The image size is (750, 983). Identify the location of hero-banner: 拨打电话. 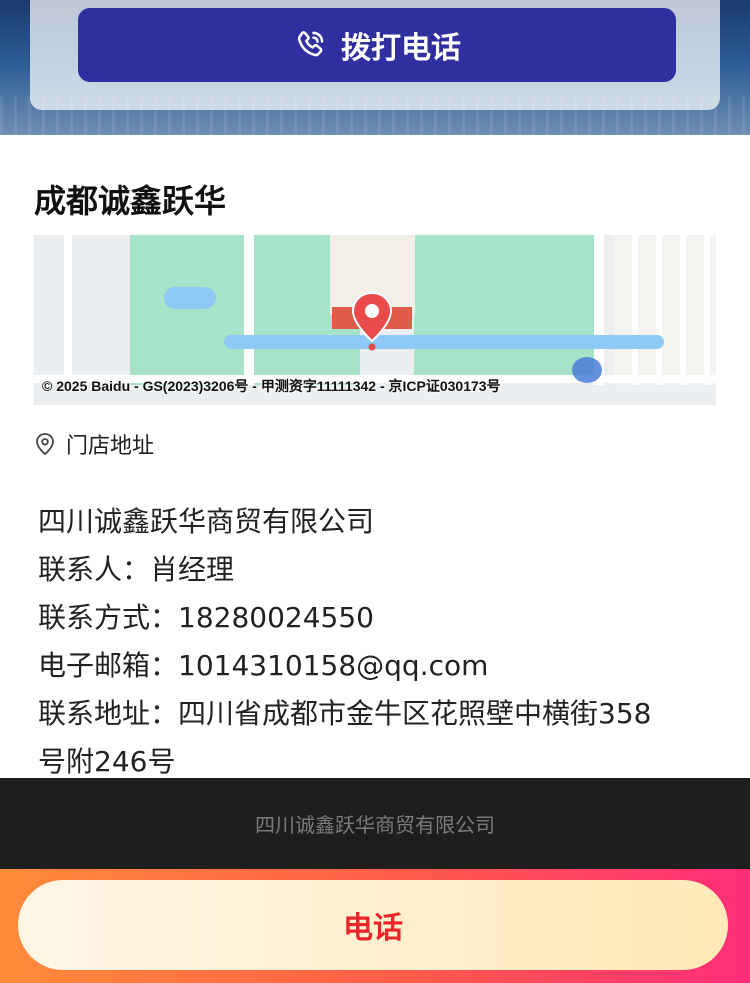
(375, 67).